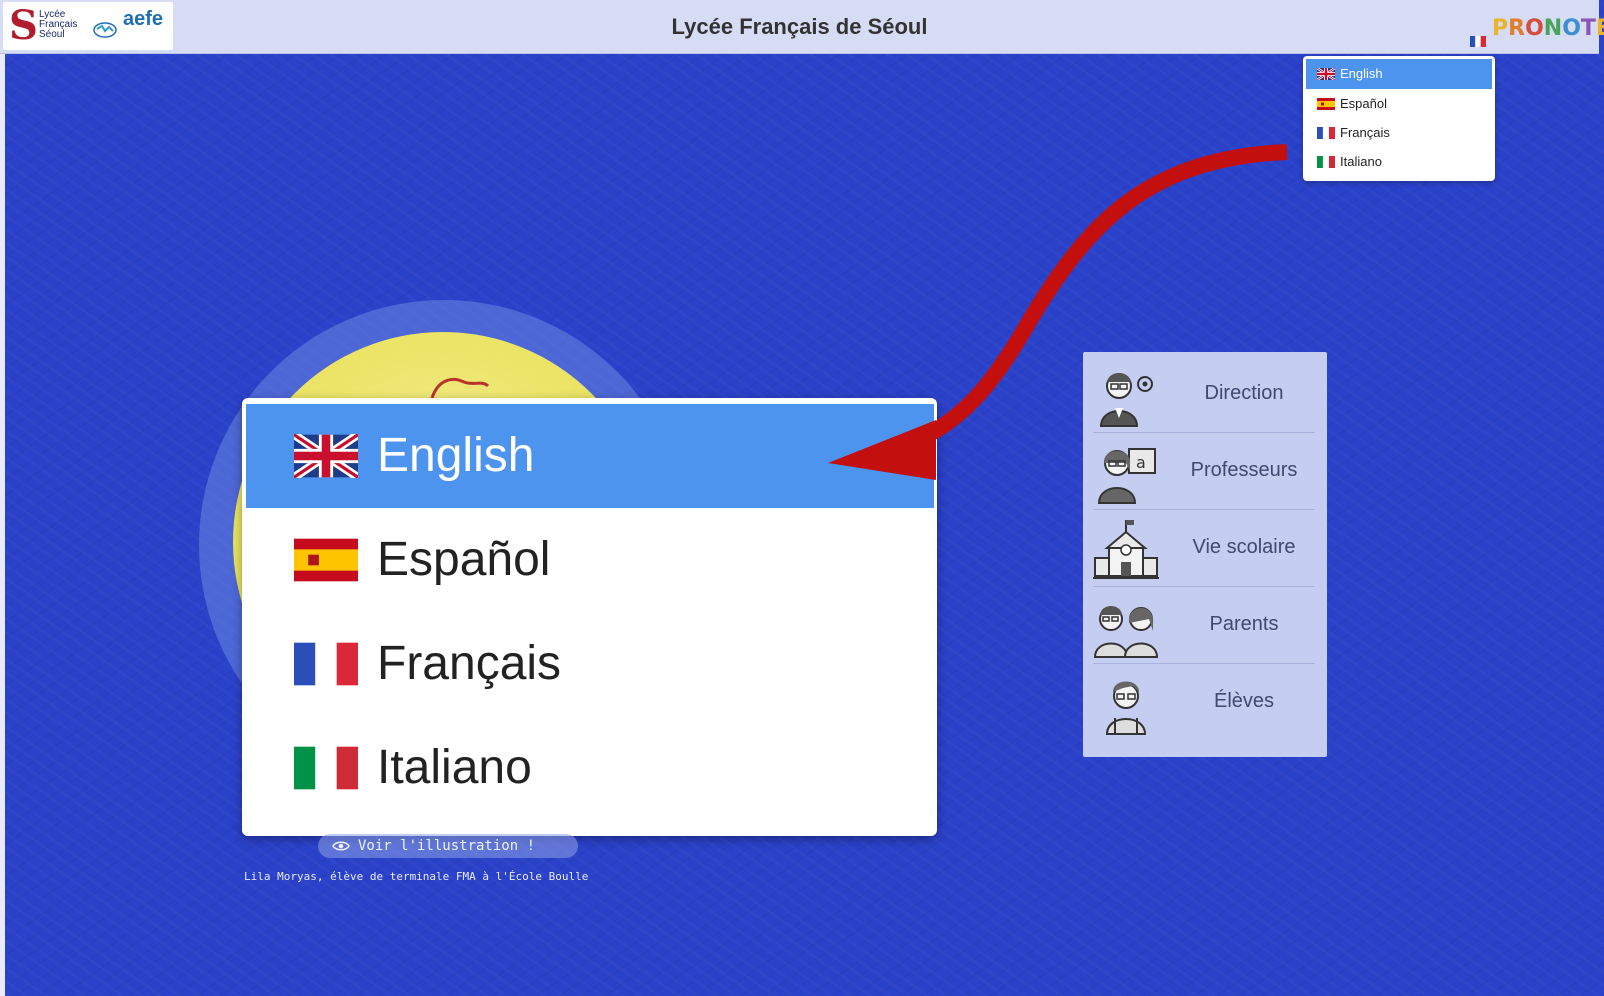 Image resolution: width=1604 pixels, height=996 pixels. What do you see at coordinates (1399, 133) in the screenshot?
I see `language-option-francais: Français` at bounding box center [1399, 133].